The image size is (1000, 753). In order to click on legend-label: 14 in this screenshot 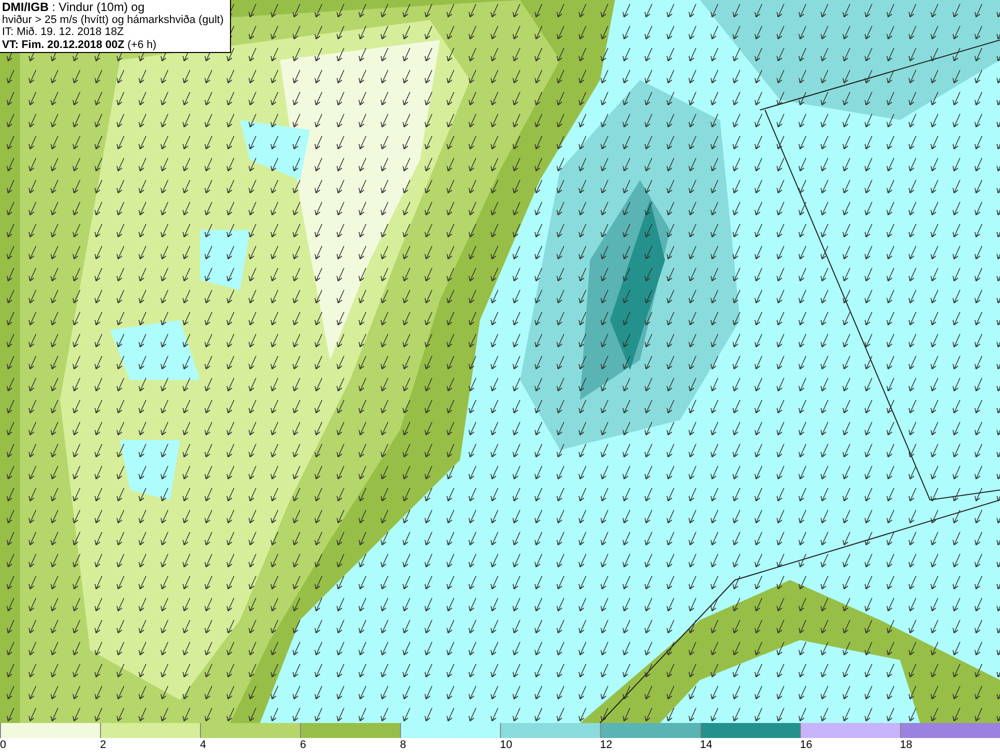, I will do `click(706, 745)`.